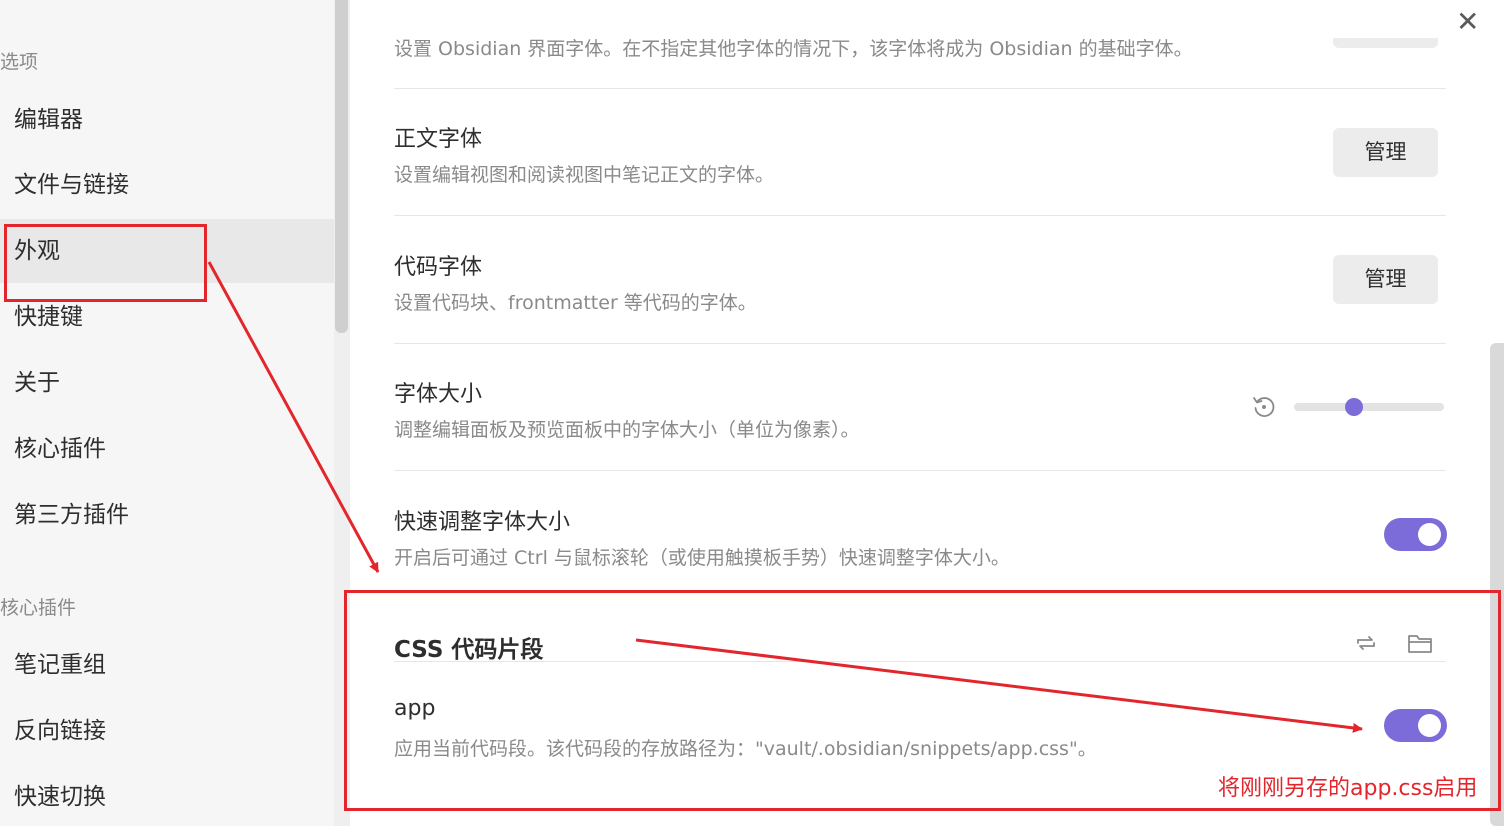 The image size is (1504, 829). Describe the element at coordinates (1415, 534) in the screenshot. I see `quick-font-size-toggle` at that location.